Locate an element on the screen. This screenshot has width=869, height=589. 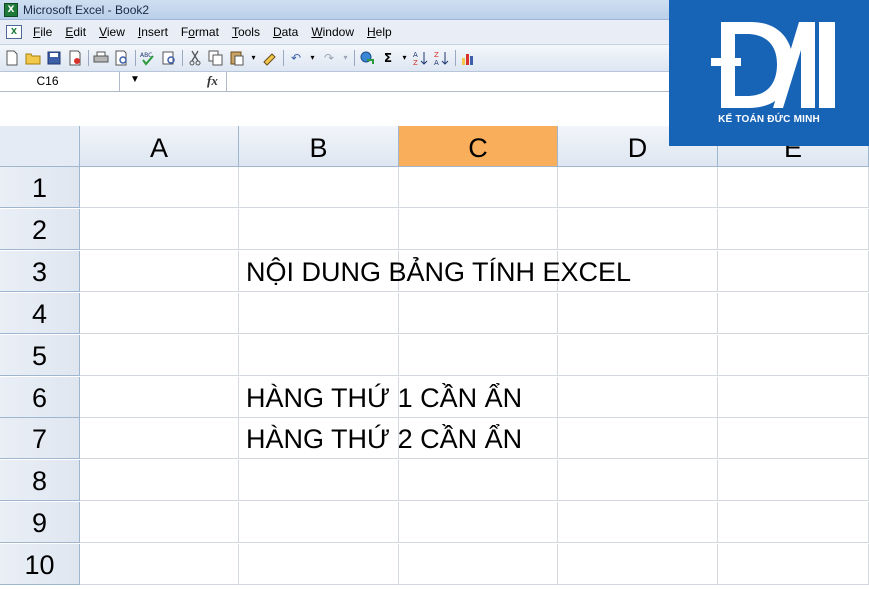
cut-icon is located at coordinates (195, 58).